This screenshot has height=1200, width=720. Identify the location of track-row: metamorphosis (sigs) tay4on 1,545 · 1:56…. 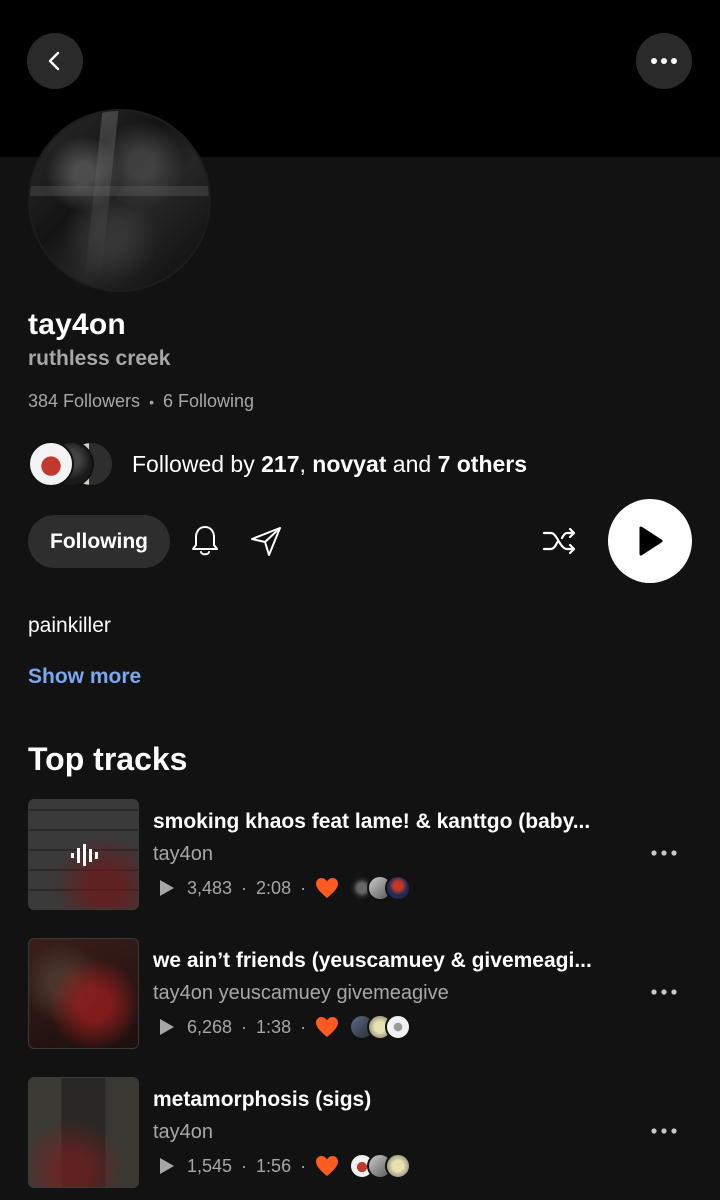
(360, 1133).